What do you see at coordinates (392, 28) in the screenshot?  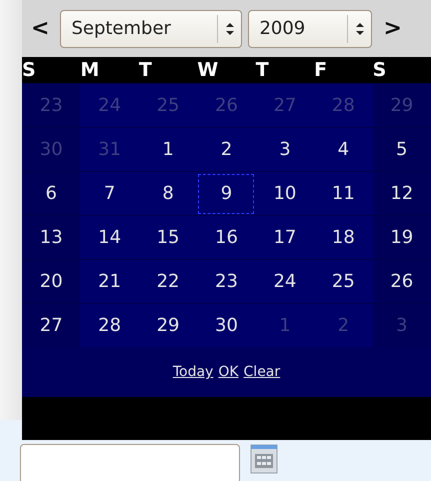 I see `next-month-button: >` at bounding box center [392, 28].